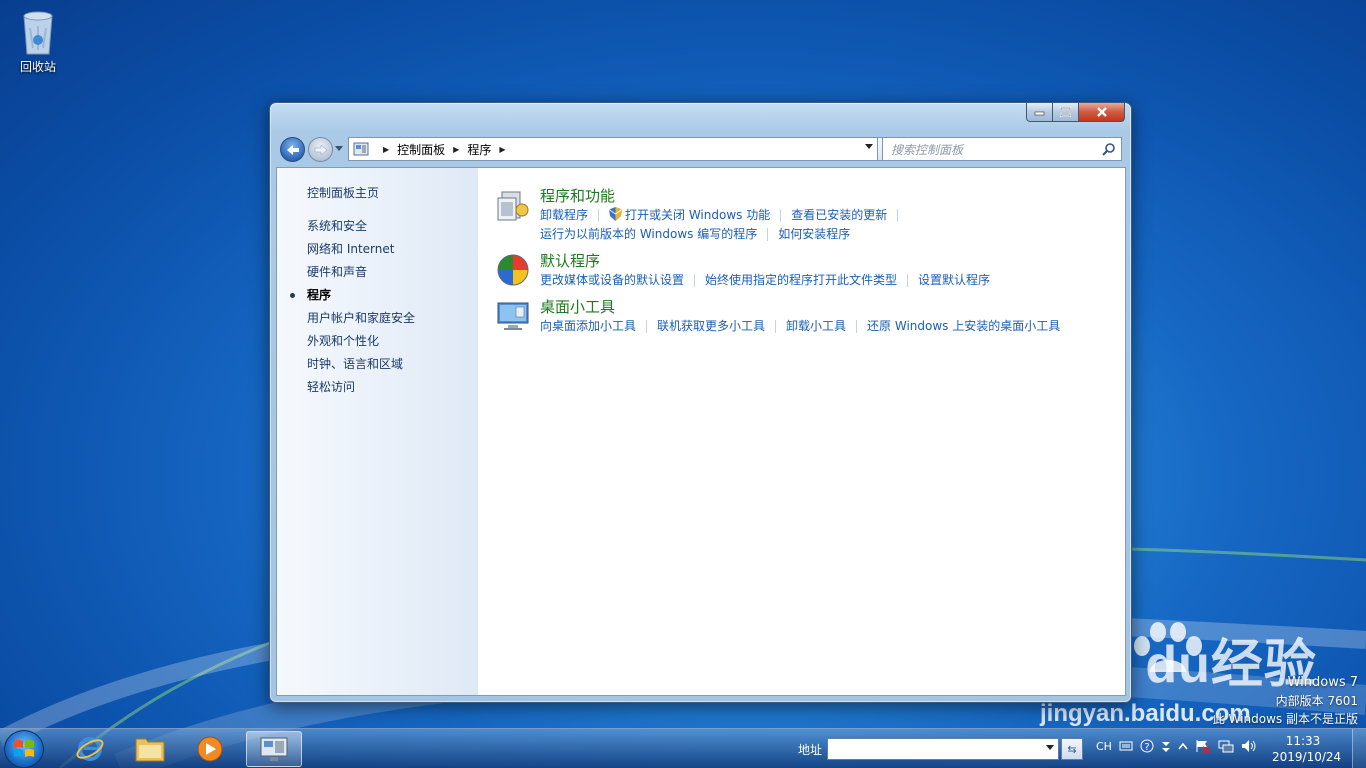 This screenshot has height=768, width=1366. I want to click on link-uninstall-program: 卸载程序, so click(564, 215).